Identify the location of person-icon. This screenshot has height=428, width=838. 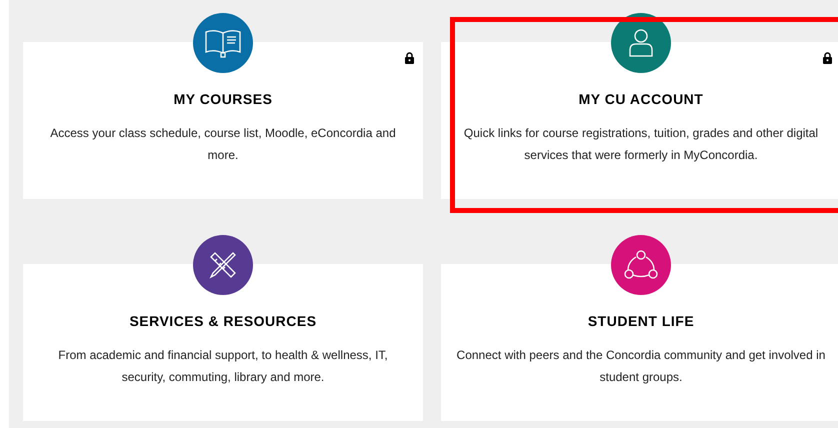
(641, 43).